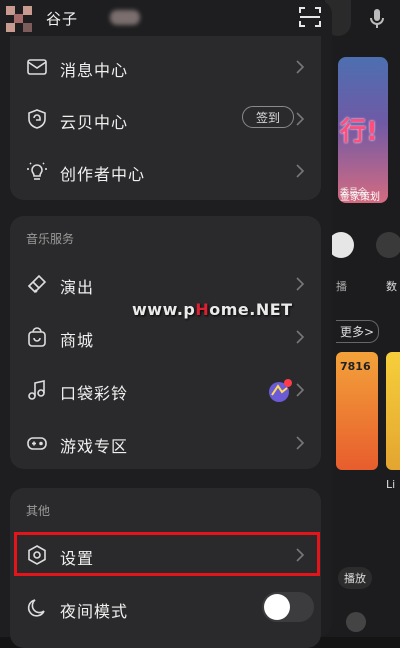 The image size is (400, 648). I want to click on card-number: 7816, so click(355, 366).